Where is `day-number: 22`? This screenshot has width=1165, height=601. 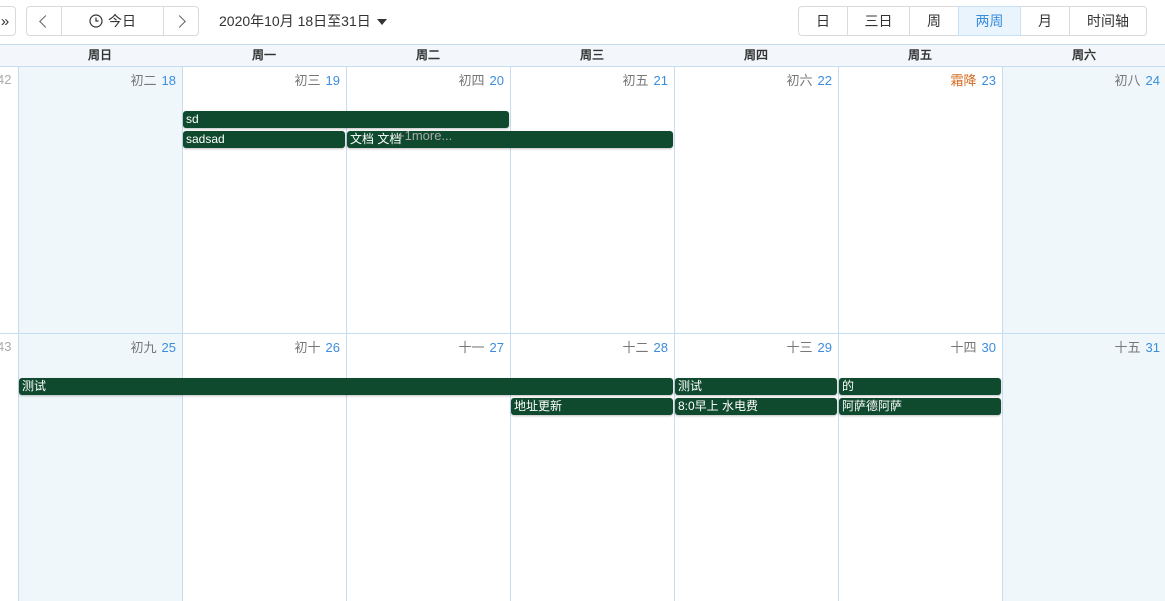
day-number: 22 is located at coordinates (824, 80).